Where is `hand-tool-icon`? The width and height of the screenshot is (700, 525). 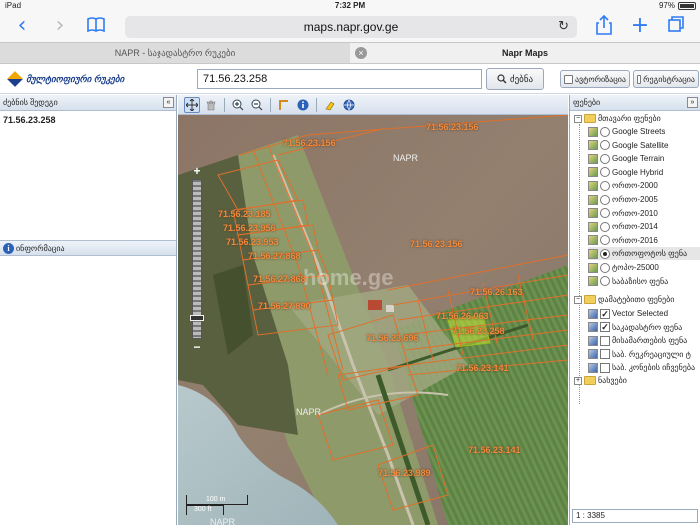
hand-tool-icon is located at coordinates (211, 105).